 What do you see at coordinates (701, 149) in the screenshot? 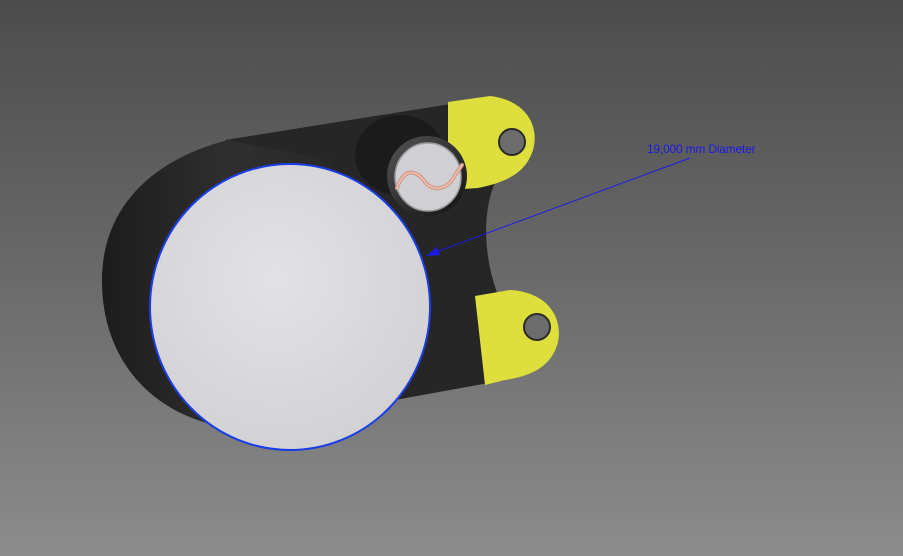
I see `dimension-label: 19,000 mm Diameter` at bounding box center [701, 149].